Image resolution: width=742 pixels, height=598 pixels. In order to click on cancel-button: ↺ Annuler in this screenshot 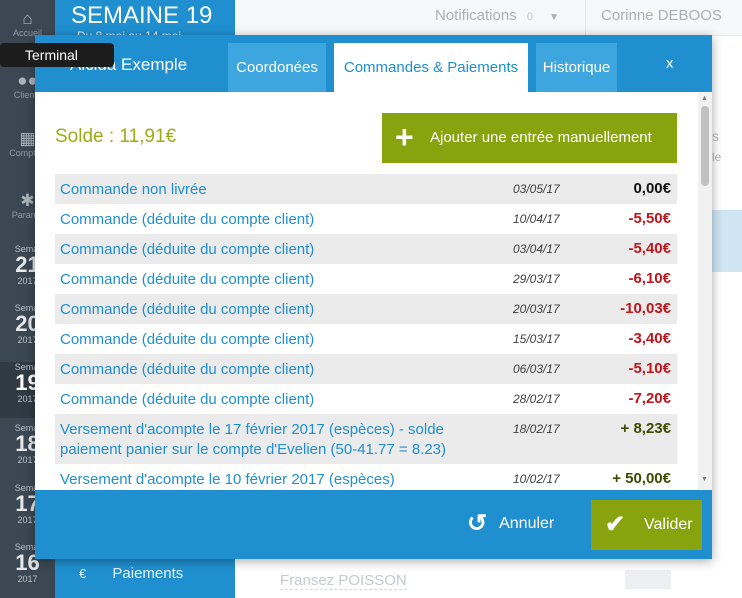, I will do `click(510, 524)`.